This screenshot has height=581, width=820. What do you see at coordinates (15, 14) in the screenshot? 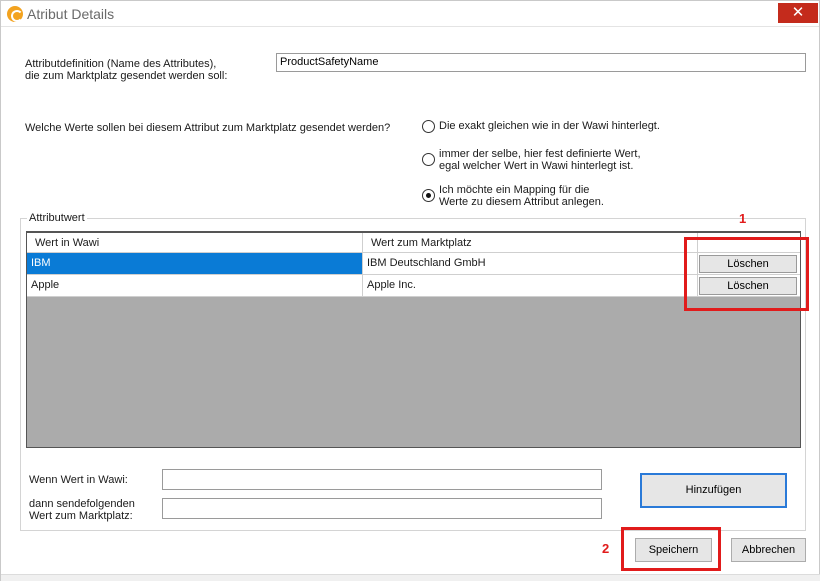
I see `app-logo-icon` at bounding box center [15, 14].